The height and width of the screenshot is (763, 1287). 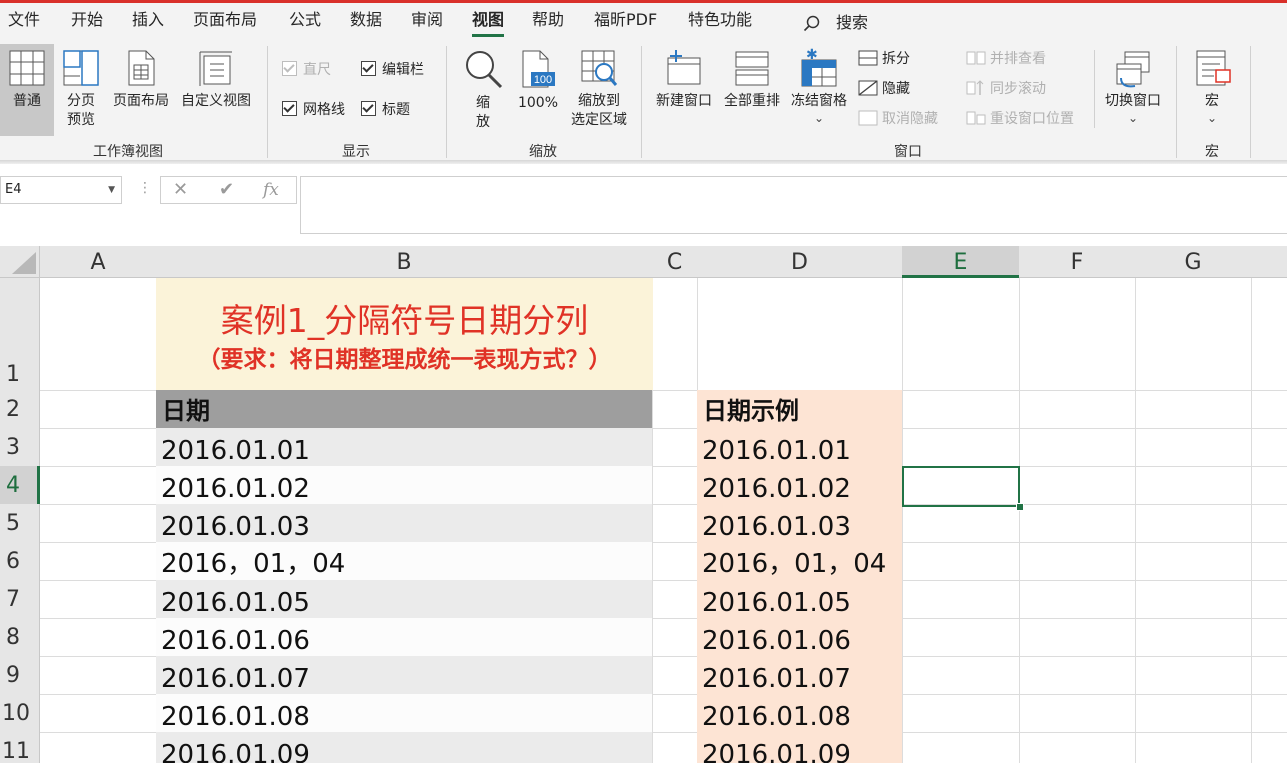 I want to click on cell-f4, so click(x=1077, y=485).